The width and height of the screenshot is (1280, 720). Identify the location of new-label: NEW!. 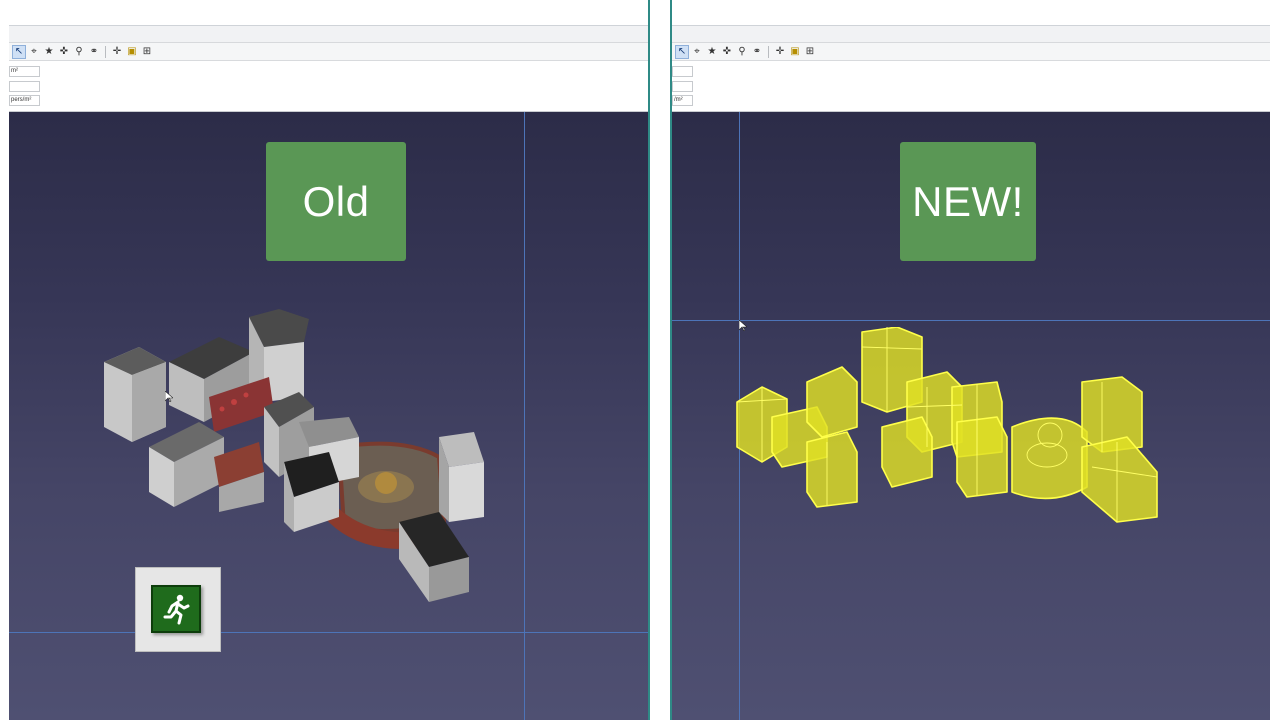
(968, 201).